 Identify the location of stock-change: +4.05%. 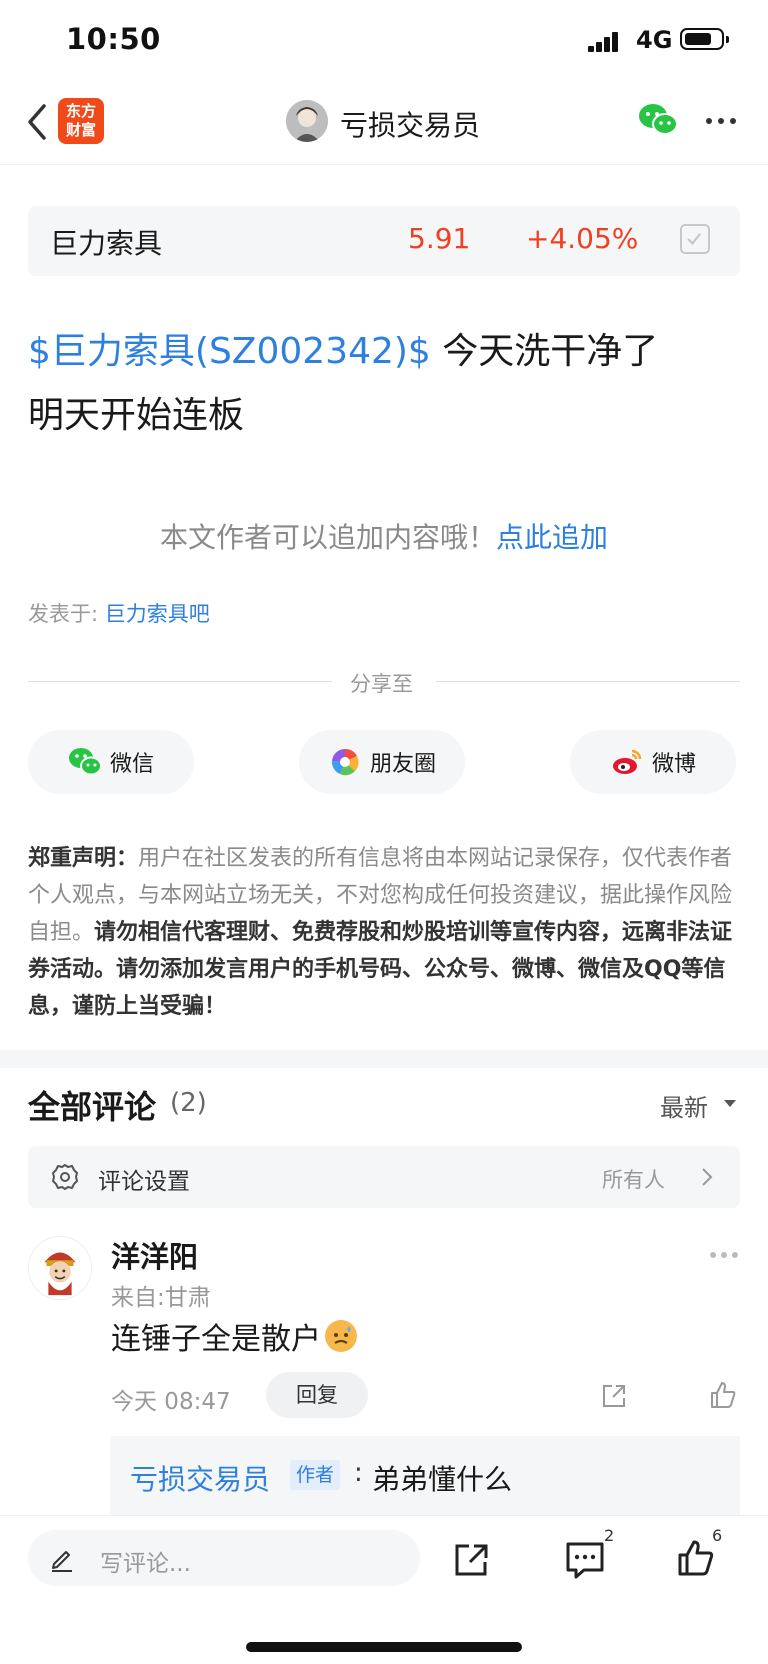
(582, 238).